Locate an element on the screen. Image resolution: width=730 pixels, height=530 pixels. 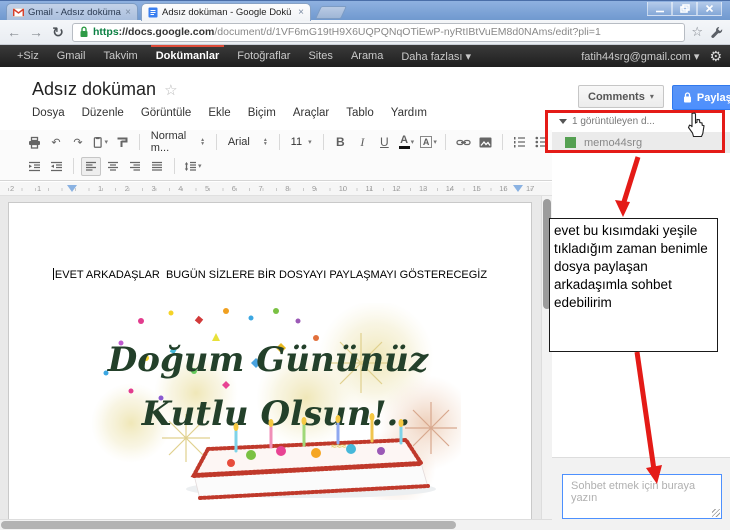
menu-bicim: Biçim is located at coordinates (262, 113).